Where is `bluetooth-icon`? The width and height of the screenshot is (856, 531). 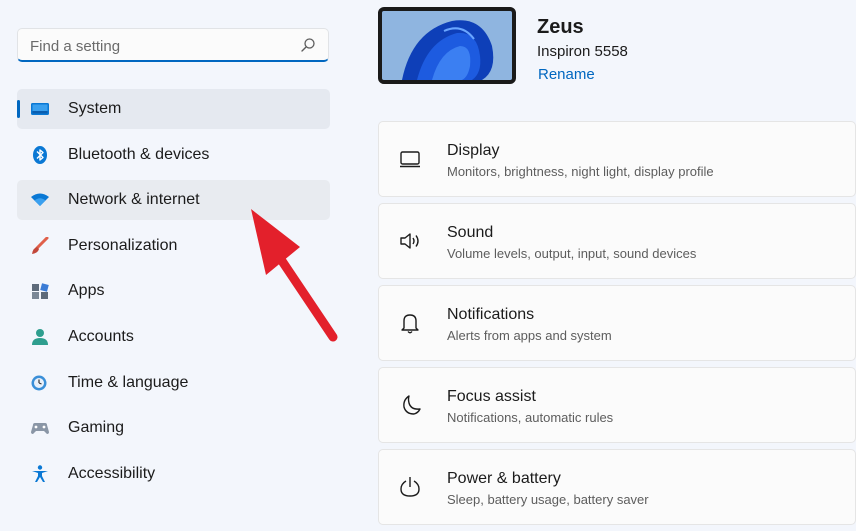
bluetooth-icon is located at coordinates (40, 154).